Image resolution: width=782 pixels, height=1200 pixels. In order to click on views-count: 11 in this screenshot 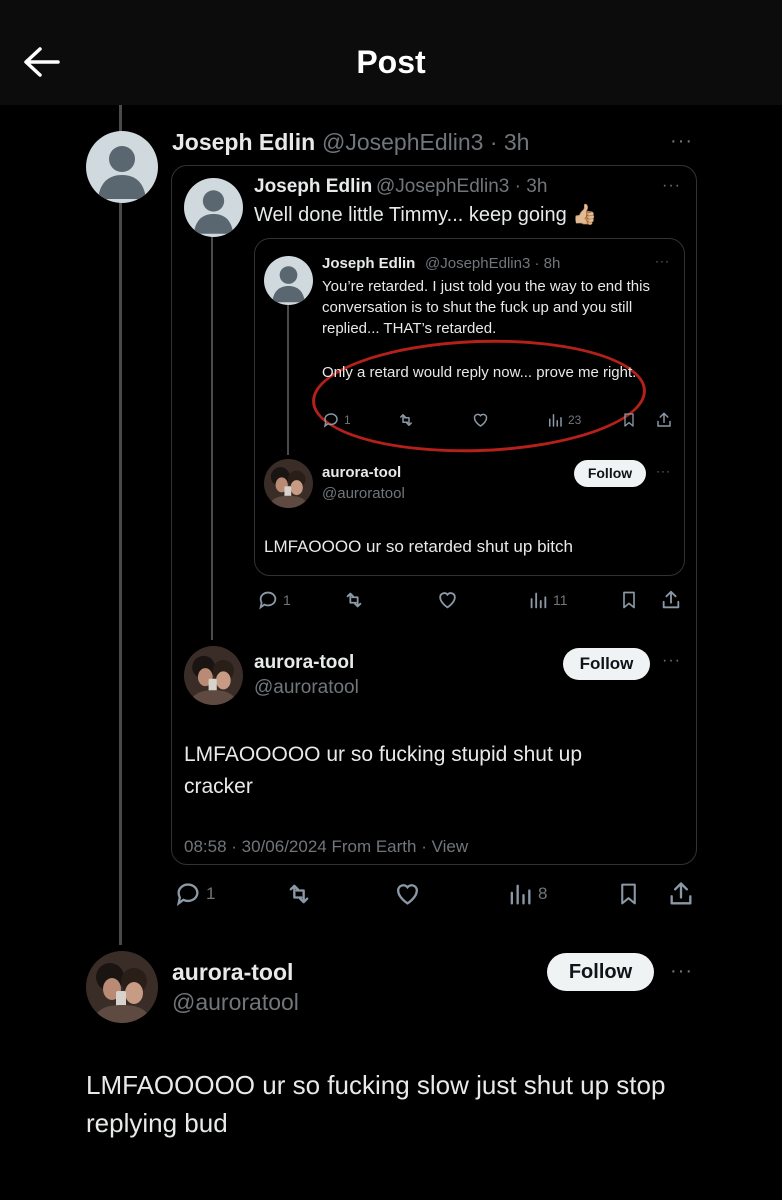, I will do `click(560, 600)`.